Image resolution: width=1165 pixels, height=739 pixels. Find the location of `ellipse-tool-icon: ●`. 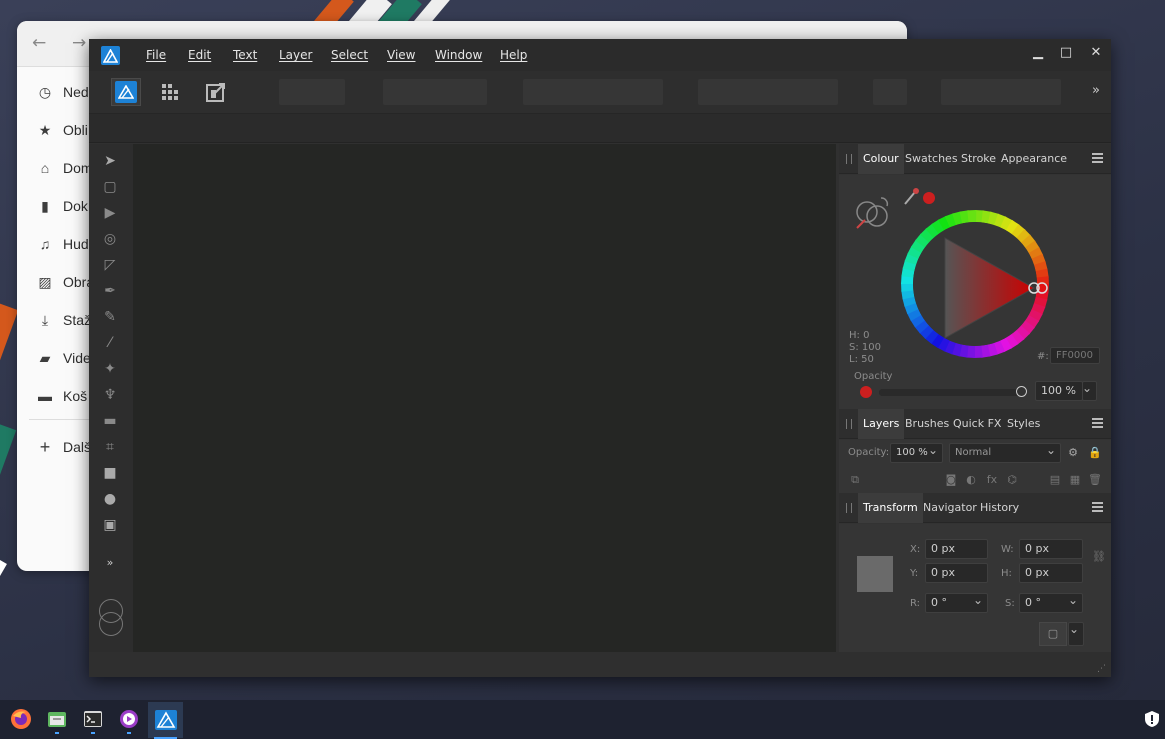

ellipse-tool-icon: ● is located at coordinates (110, 499).